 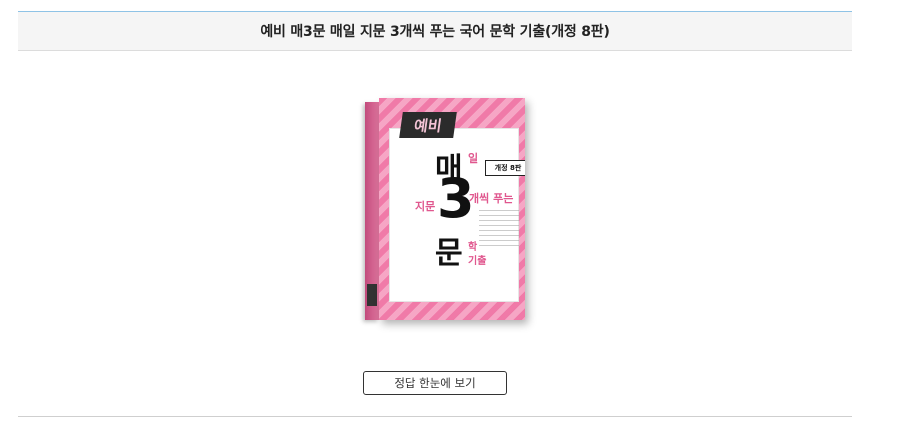 I want to click on cover-char-3: 문, so click(x=449, y=253).